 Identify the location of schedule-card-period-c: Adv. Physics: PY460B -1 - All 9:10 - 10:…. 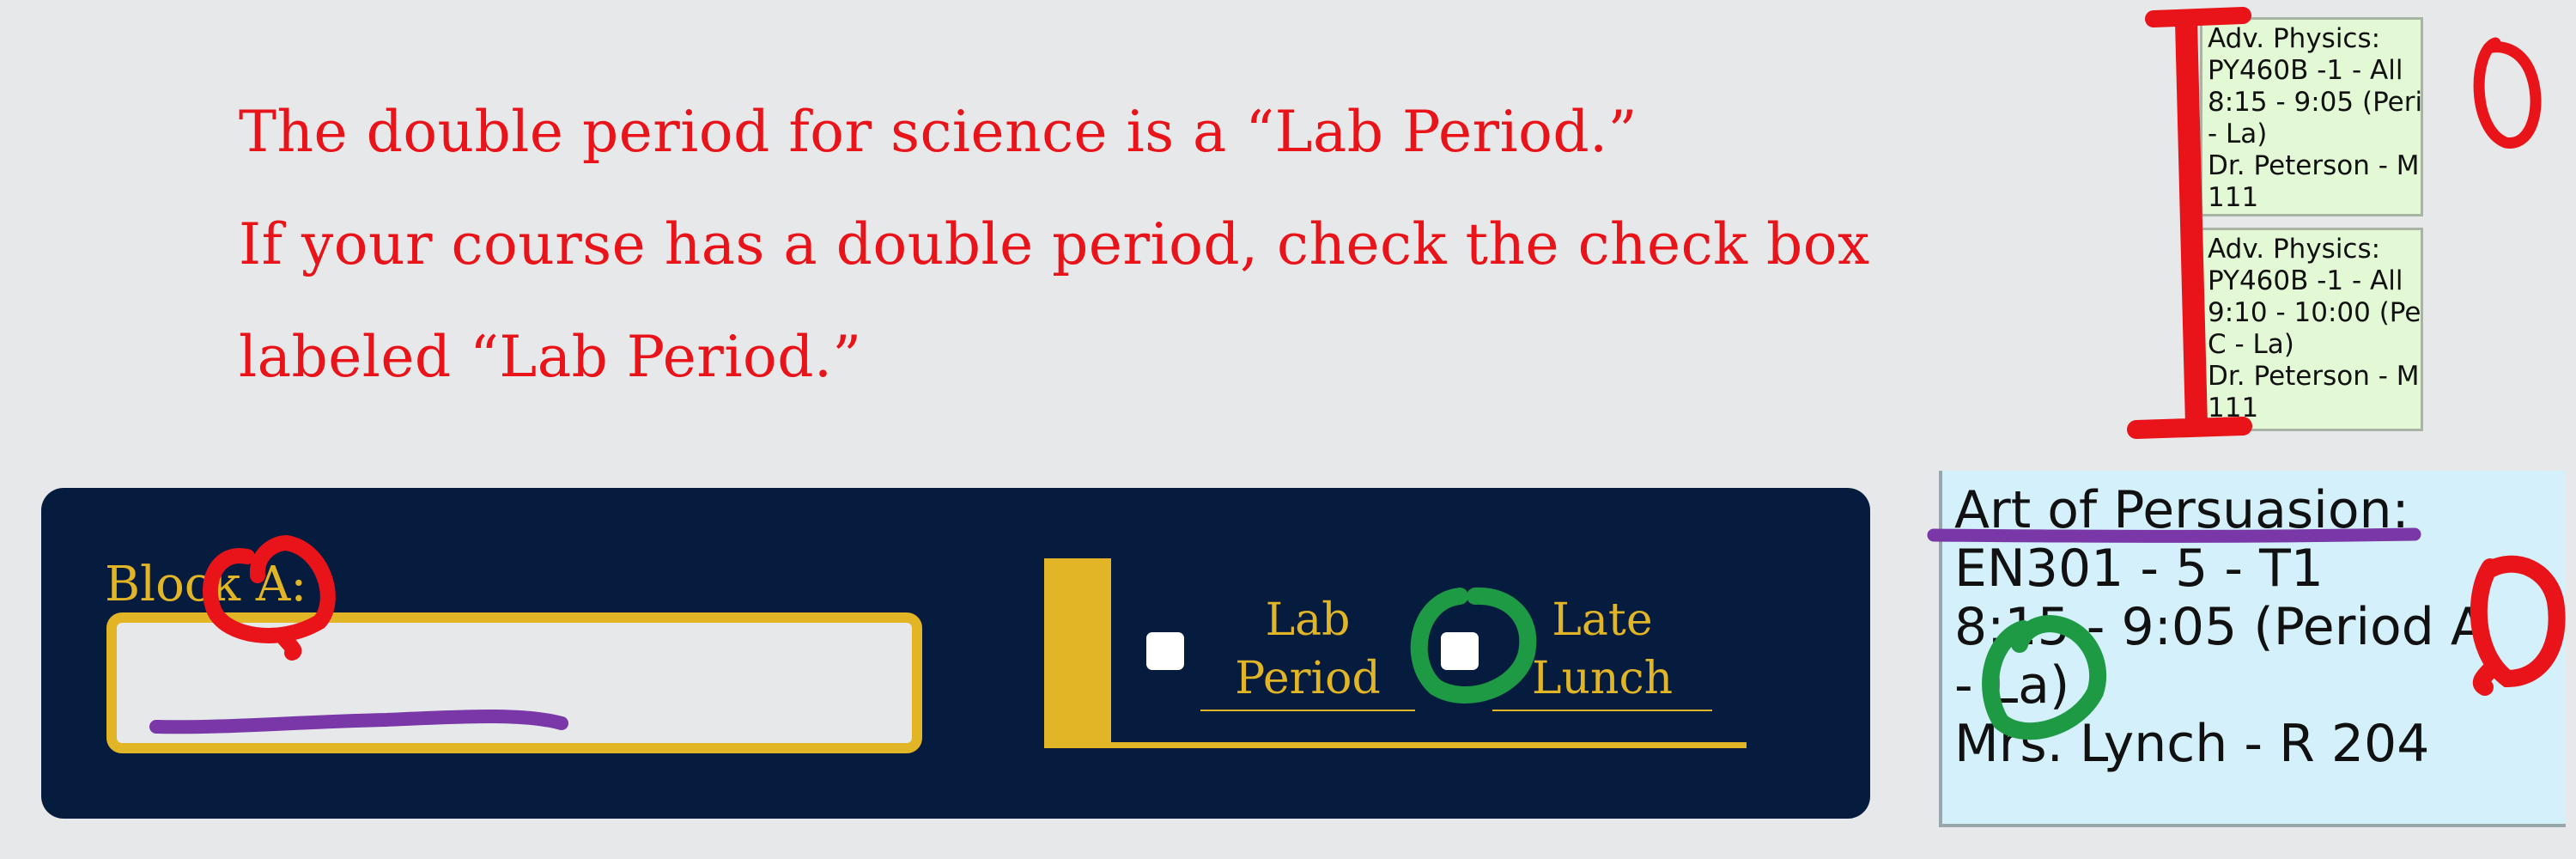
(2311, 329).